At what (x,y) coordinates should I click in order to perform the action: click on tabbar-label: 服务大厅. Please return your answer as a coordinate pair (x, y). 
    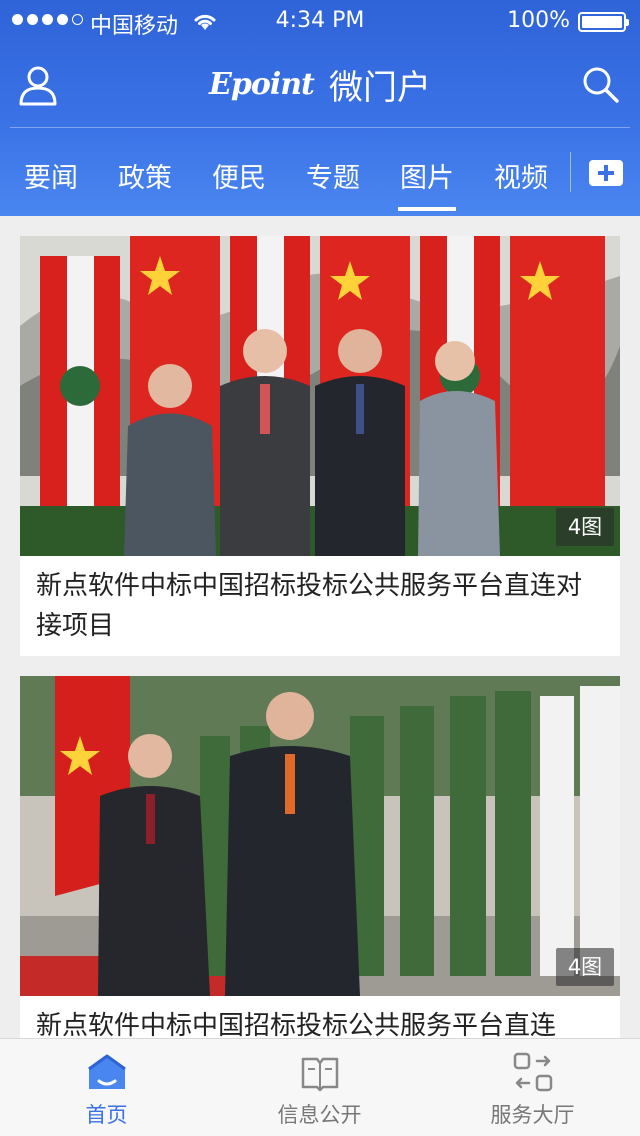
    Looking at the image, I should click on (532, 1115).